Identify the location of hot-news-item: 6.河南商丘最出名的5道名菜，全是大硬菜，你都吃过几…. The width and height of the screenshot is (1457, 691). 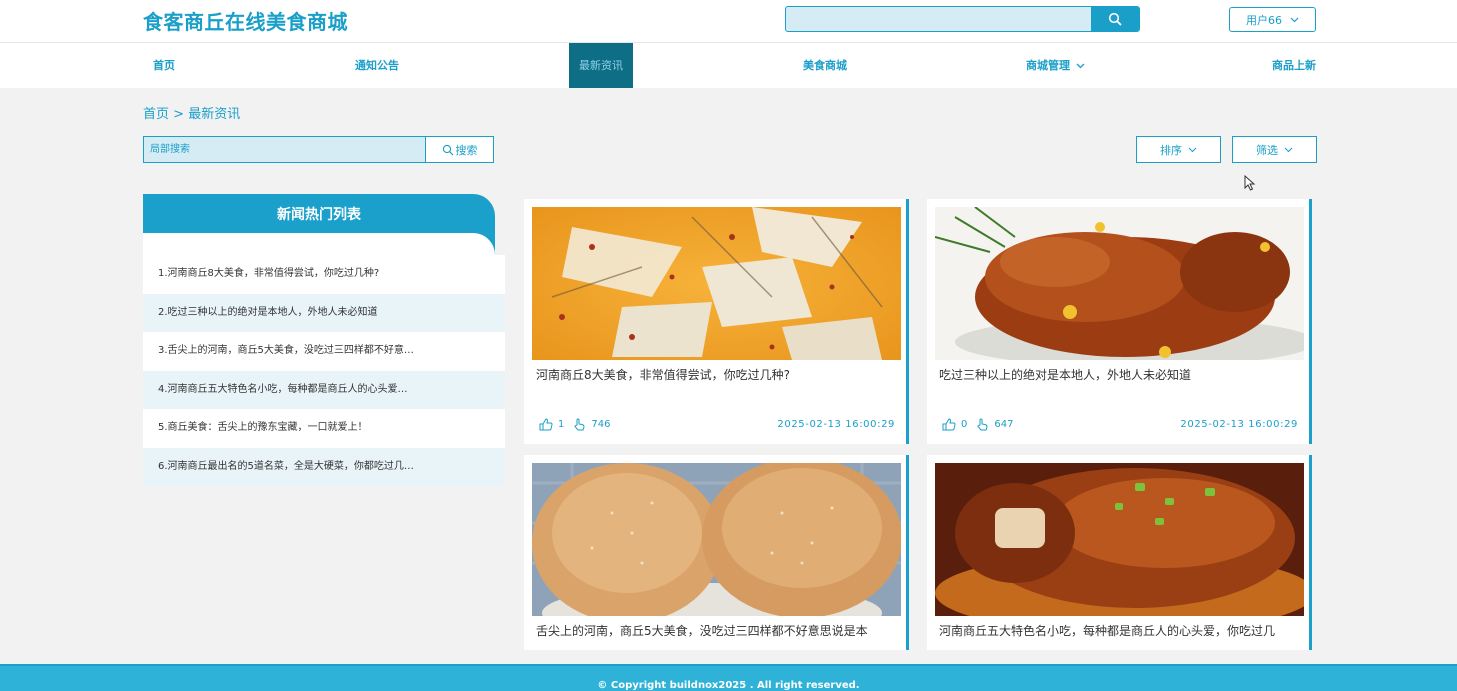
(324, 466).